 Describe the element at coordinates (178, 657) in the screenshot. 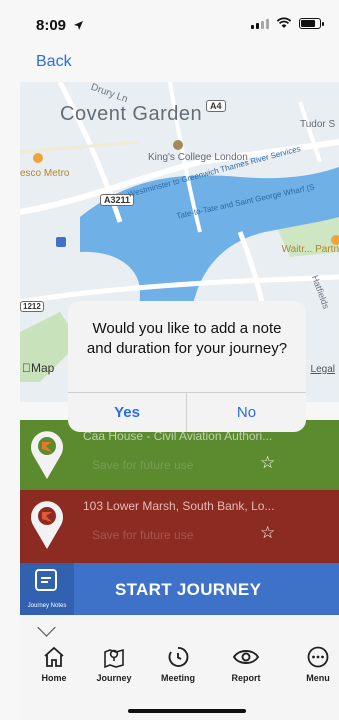

I see `timer-icon` at that location.